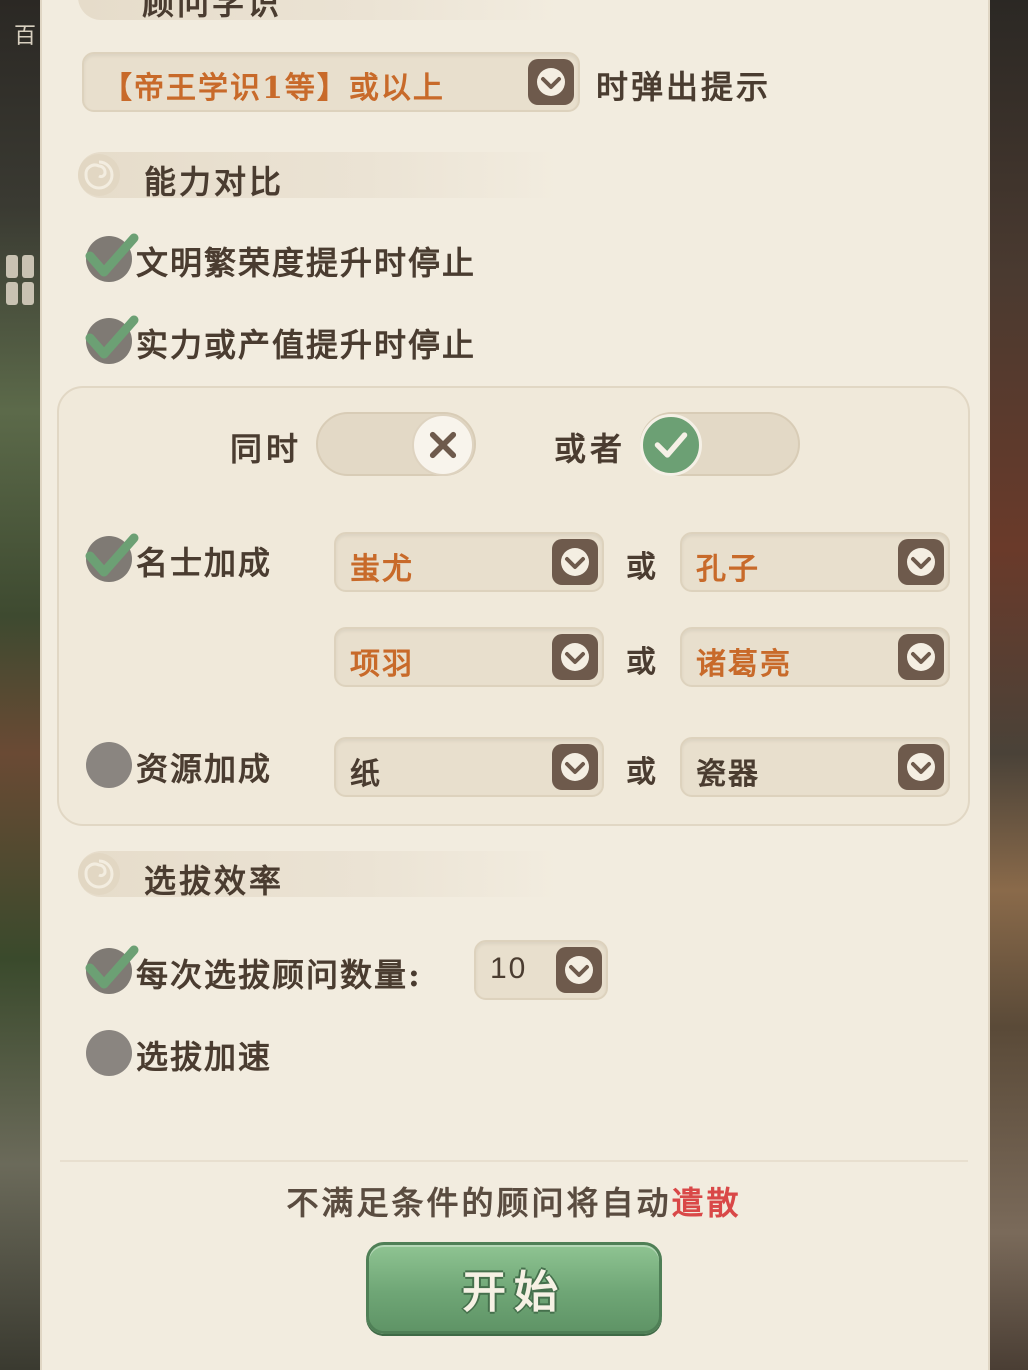 The height and width of the screenshot is (1370, 1028). What do you see at coordinates (20, 280) in the screenshot?
I see `background-menu-icon` at bounding box center [20, 280].